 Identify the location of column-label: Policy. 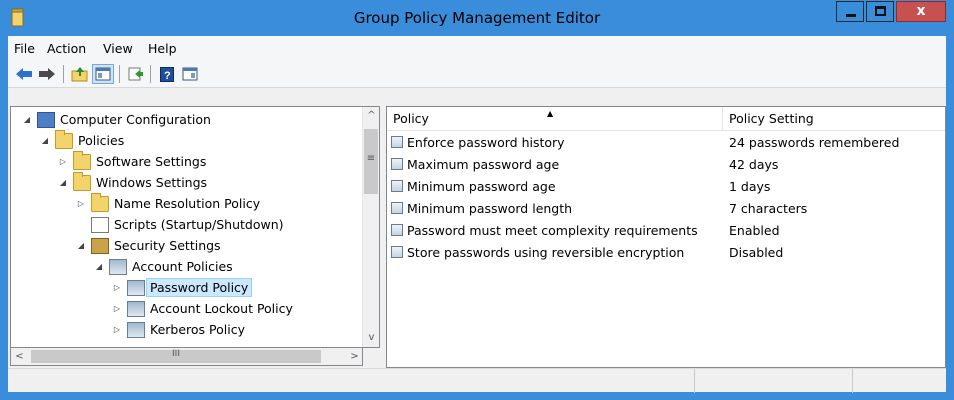
(411, 118).